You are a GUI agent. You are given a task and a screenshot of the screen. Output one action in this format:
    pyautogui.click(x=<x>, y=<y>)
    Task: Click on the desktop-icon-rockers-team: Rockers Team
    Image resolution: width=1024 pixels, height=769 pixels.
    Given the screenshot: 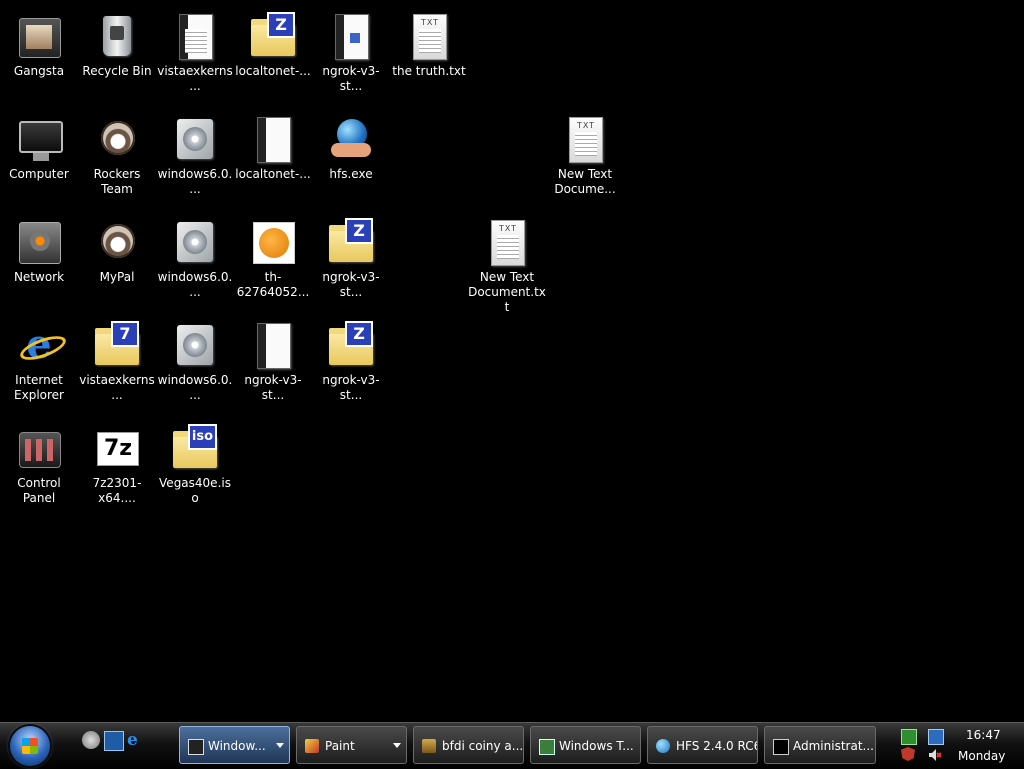 What is the action you would take?
    pyautogui.click(x=117, y=161)
    